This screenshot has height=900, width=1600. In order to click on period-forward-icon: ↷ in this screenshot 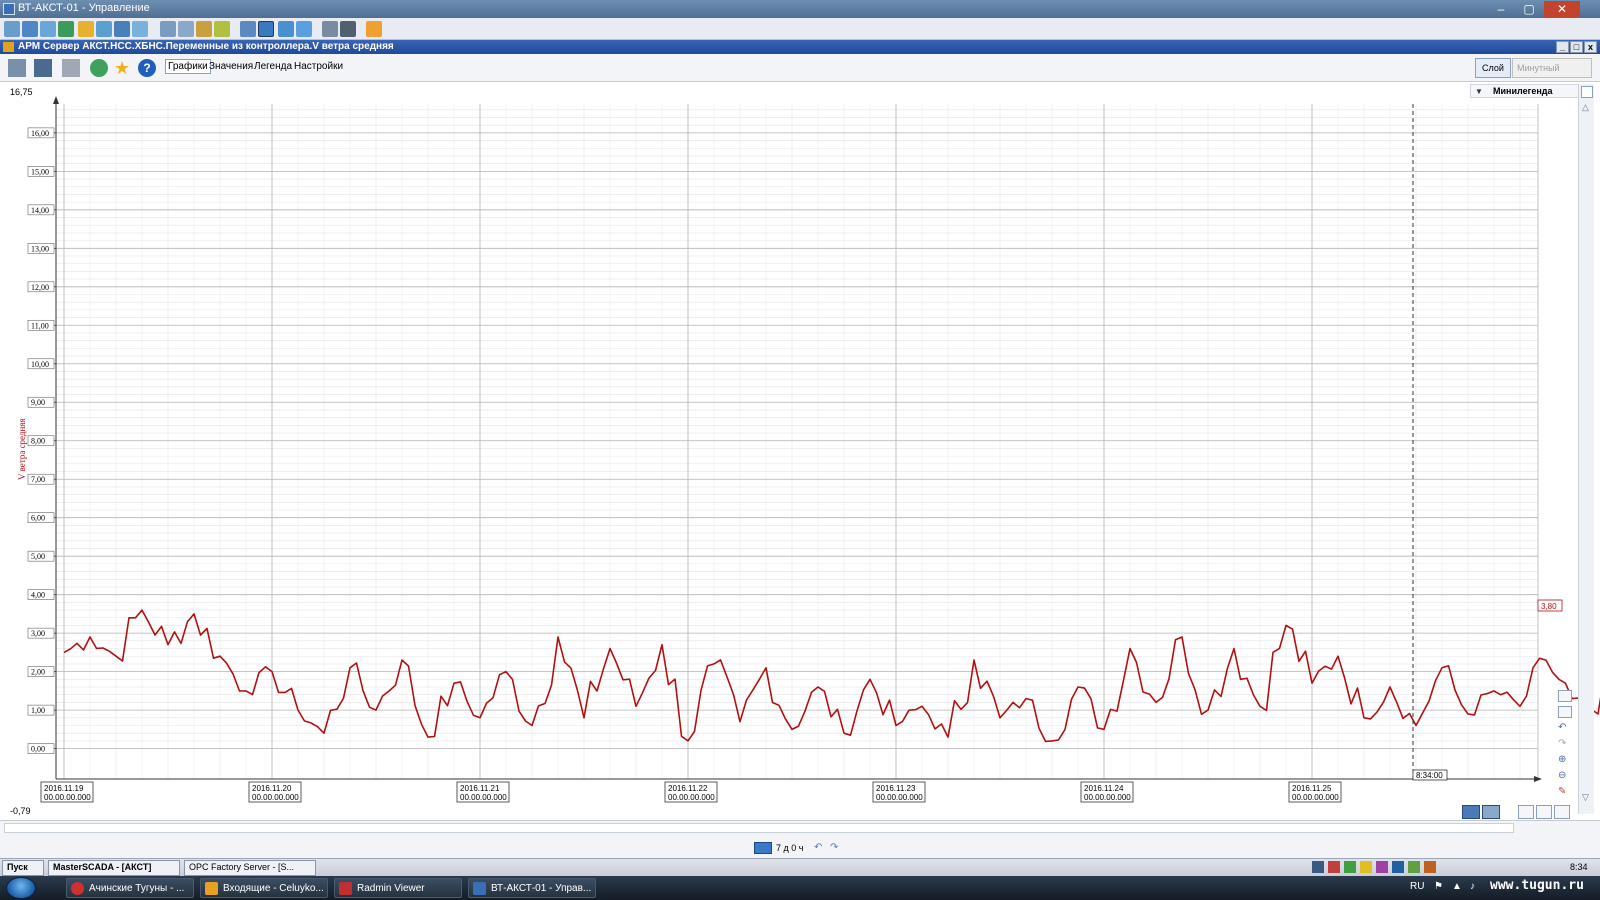, I will do `click(836, 848)`.